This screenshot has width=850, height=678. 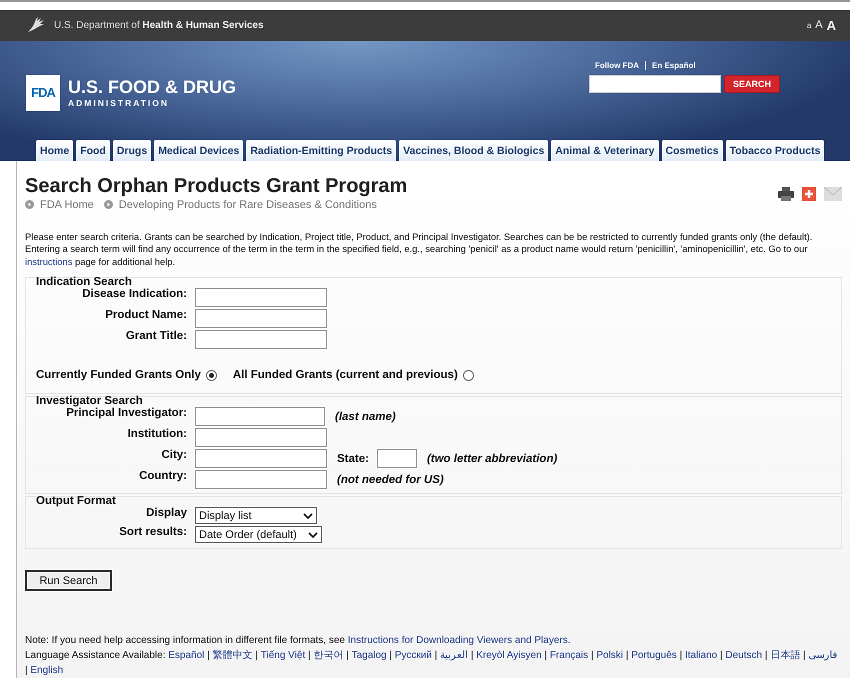 I want to click on field-label: State:, so click(x=353, y=458).